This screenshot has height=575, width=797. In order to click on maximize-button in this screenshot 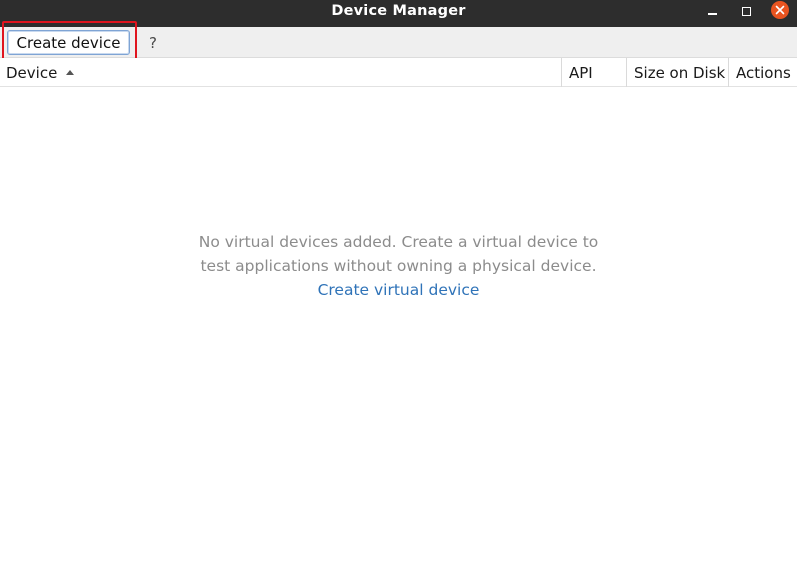, I will do `click(746, 11)`.